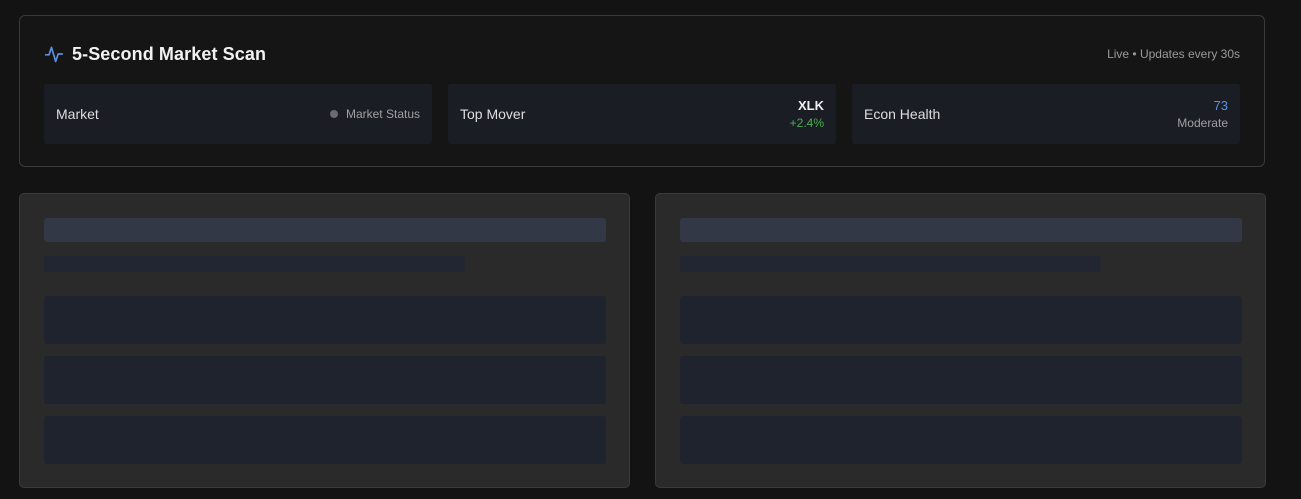 The width and height of the screenshot is (1301, 499). Describe the element at coordinates (77, 114) in the screenshot. I see `market-label: Market` at that location.